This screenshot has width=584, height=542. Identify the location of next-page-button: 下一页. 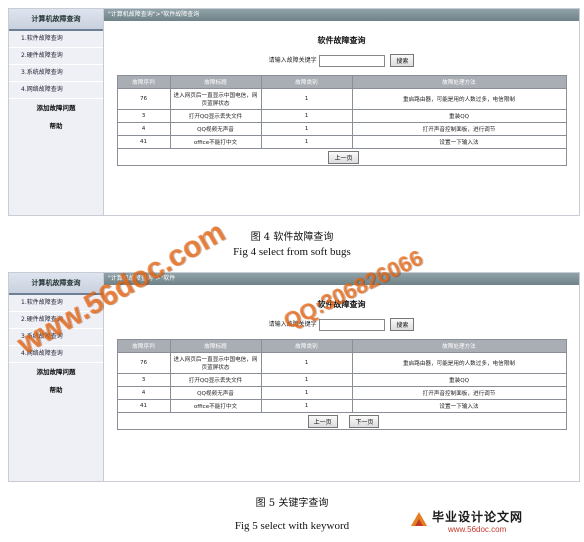
(364, 421).